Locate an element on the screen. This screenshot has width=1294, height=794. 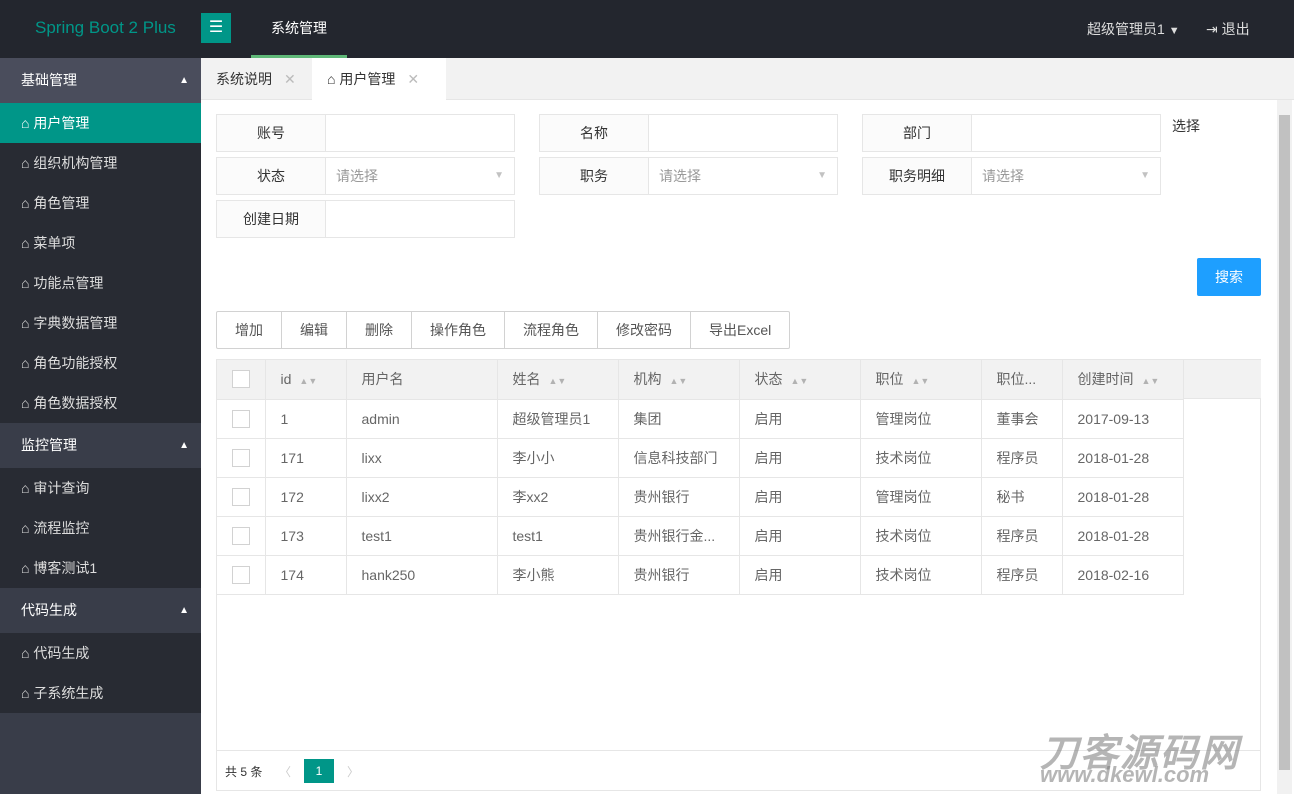
select-all is located at coordinates (241, 380).